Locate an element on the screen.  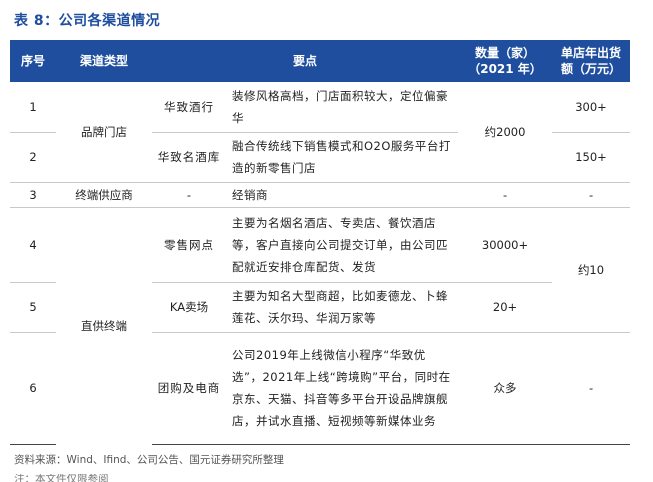
table-title: 表 8：公司各渠道情况 is located at coordinates (87, 21).